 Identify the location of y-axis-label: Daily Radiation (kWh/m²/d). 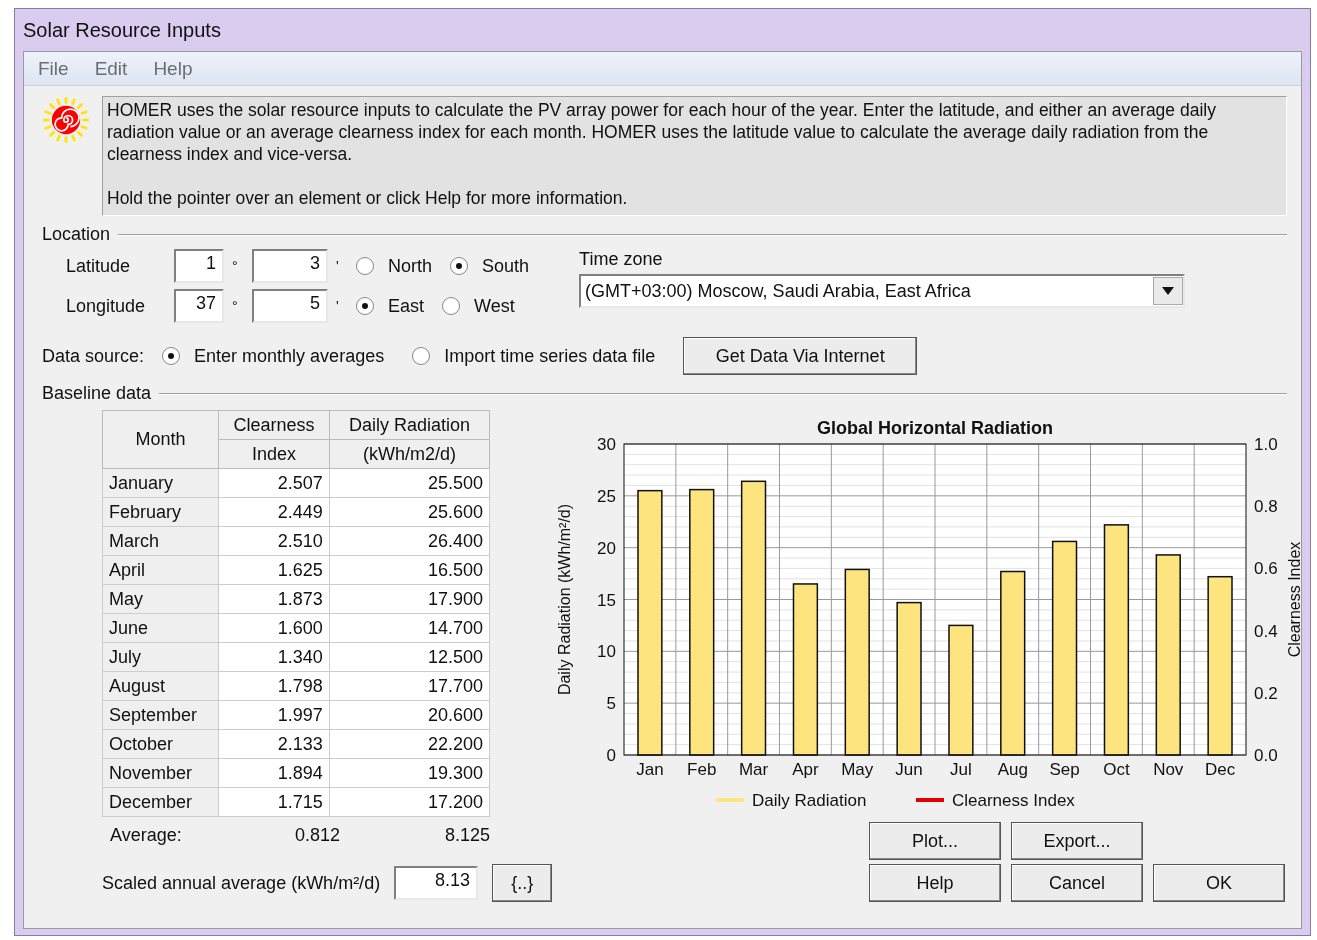
(564, 599).